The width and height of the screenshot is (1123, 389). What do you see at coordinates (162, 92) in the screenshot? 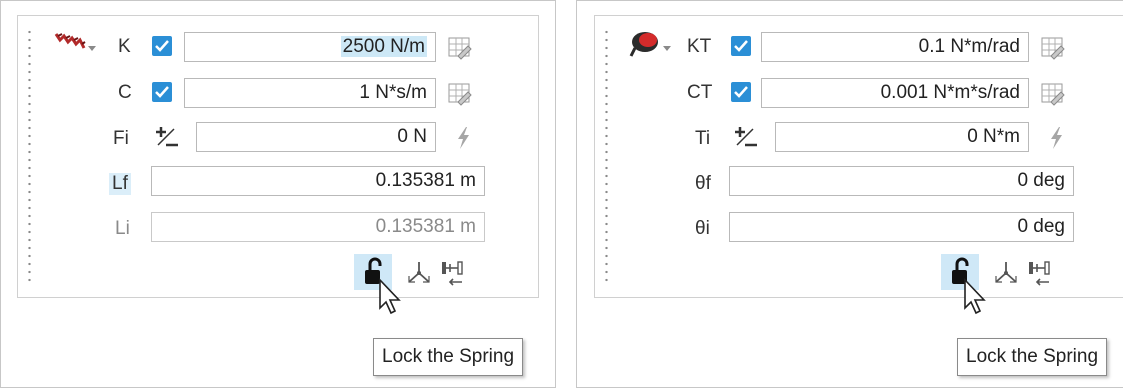
I see `c-checkbox` at bounding box center [162, 92].